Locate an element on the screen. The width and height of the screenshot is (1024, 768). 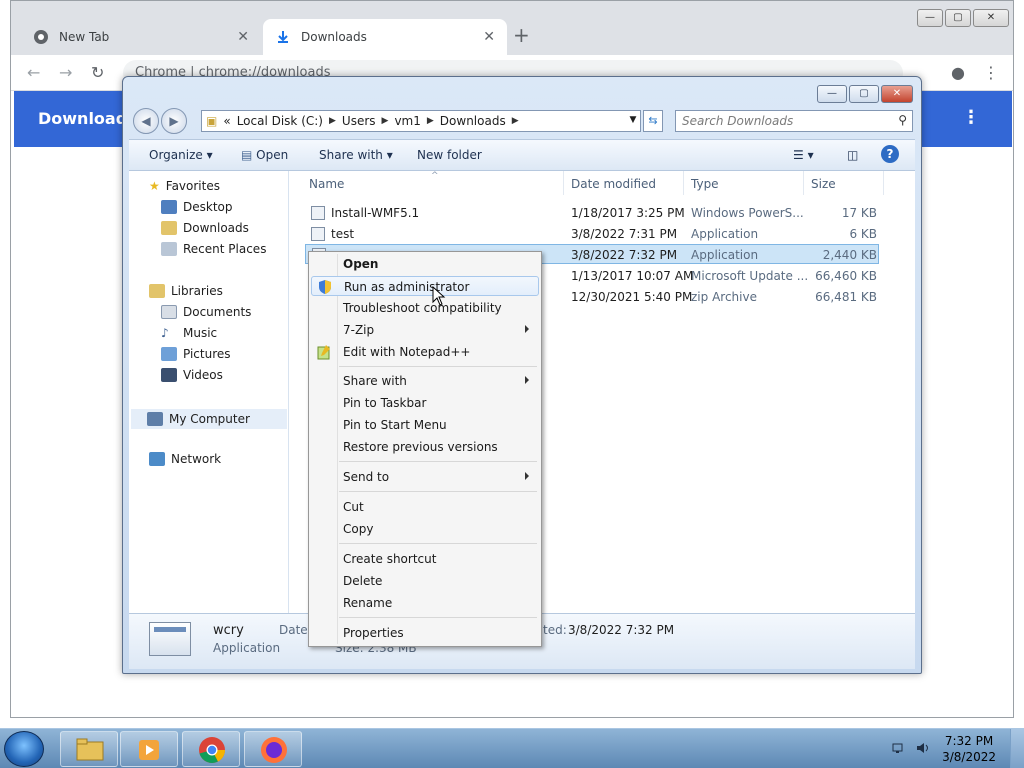
back-arrow-icon: ← is located at coordinates (33, 72).